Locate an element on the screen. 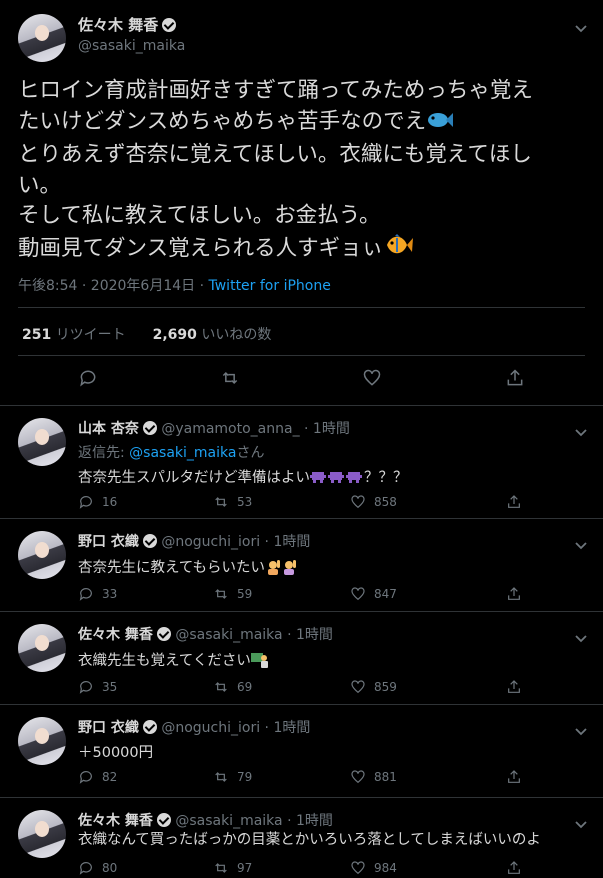  reply-button: 16 is located at coordinates (97, 502).